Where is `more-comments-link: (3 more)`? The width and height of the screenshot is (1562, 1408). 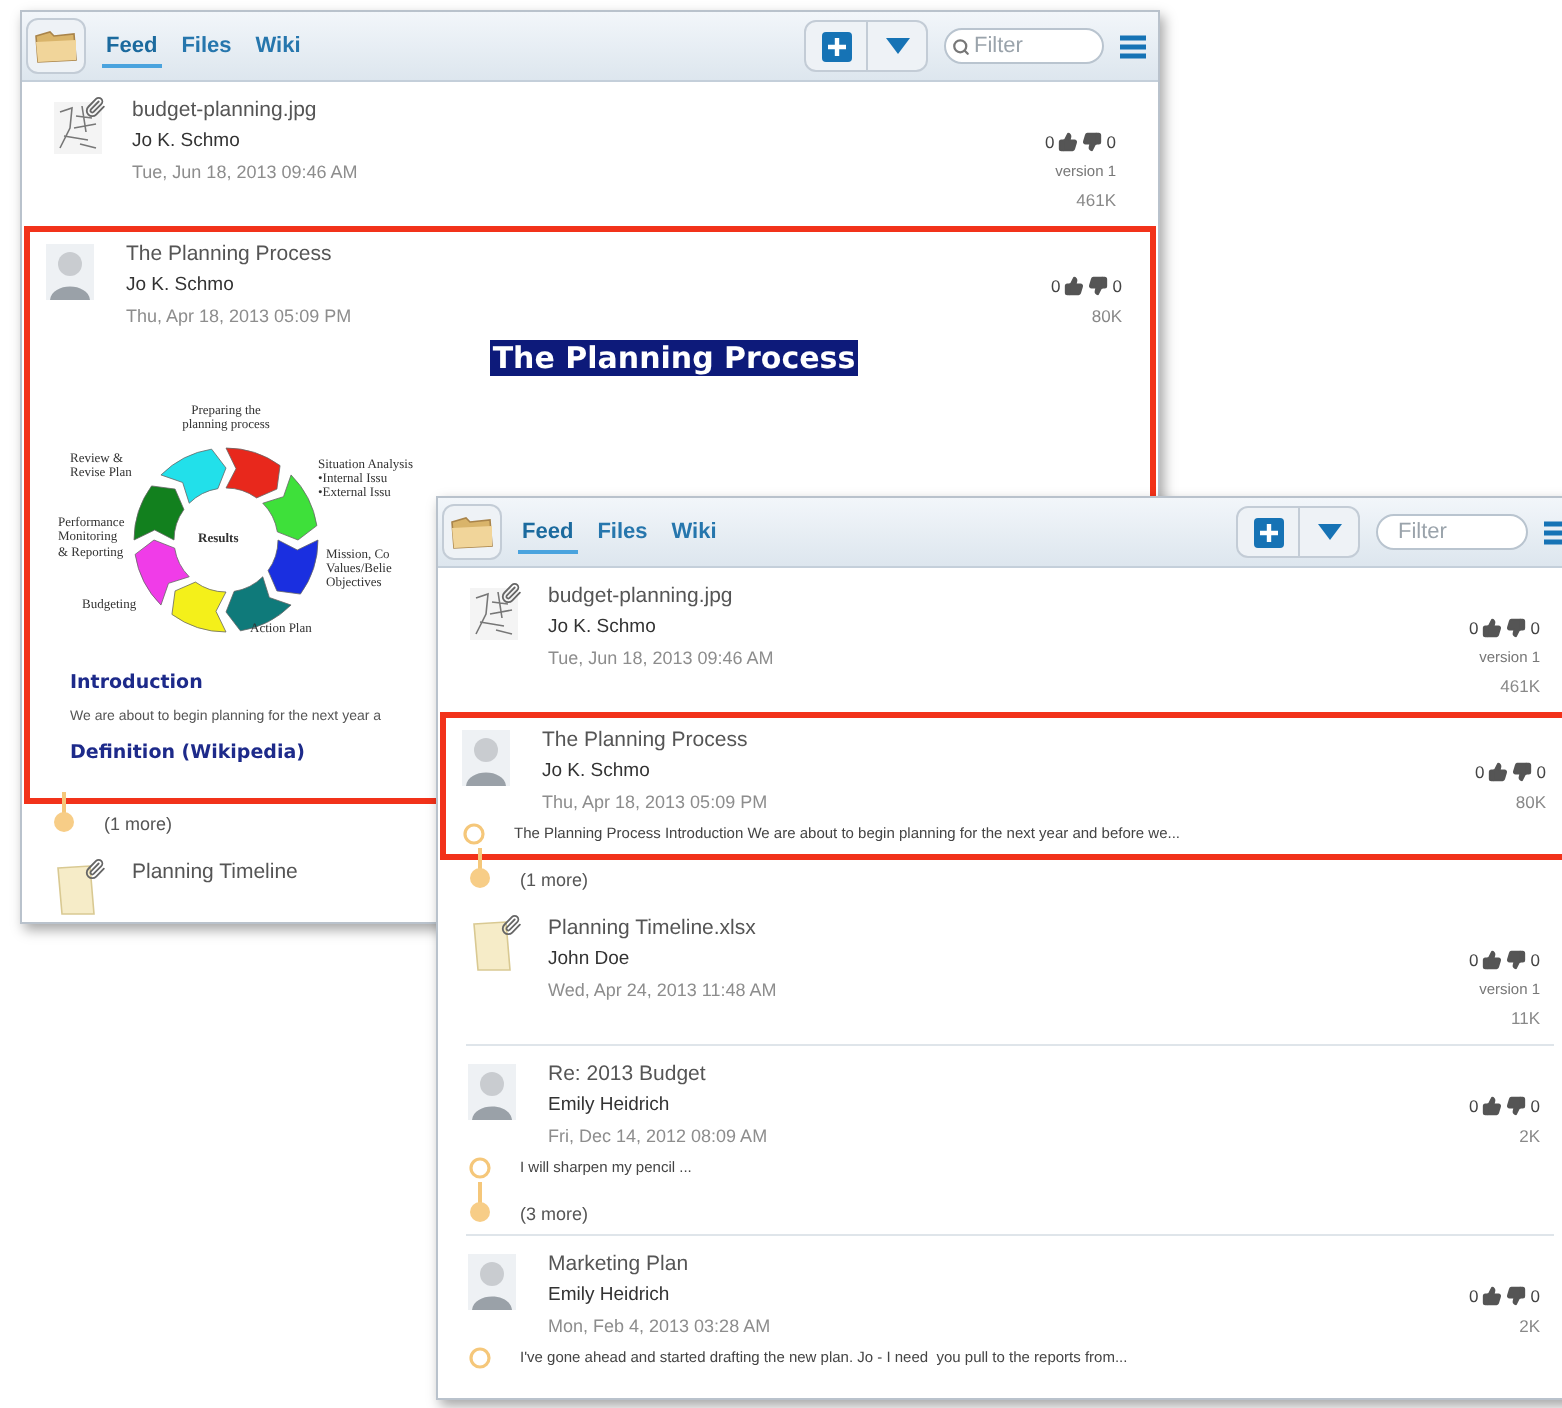 more-comments-link: (3 more) is located at coordinates (554, 1214).